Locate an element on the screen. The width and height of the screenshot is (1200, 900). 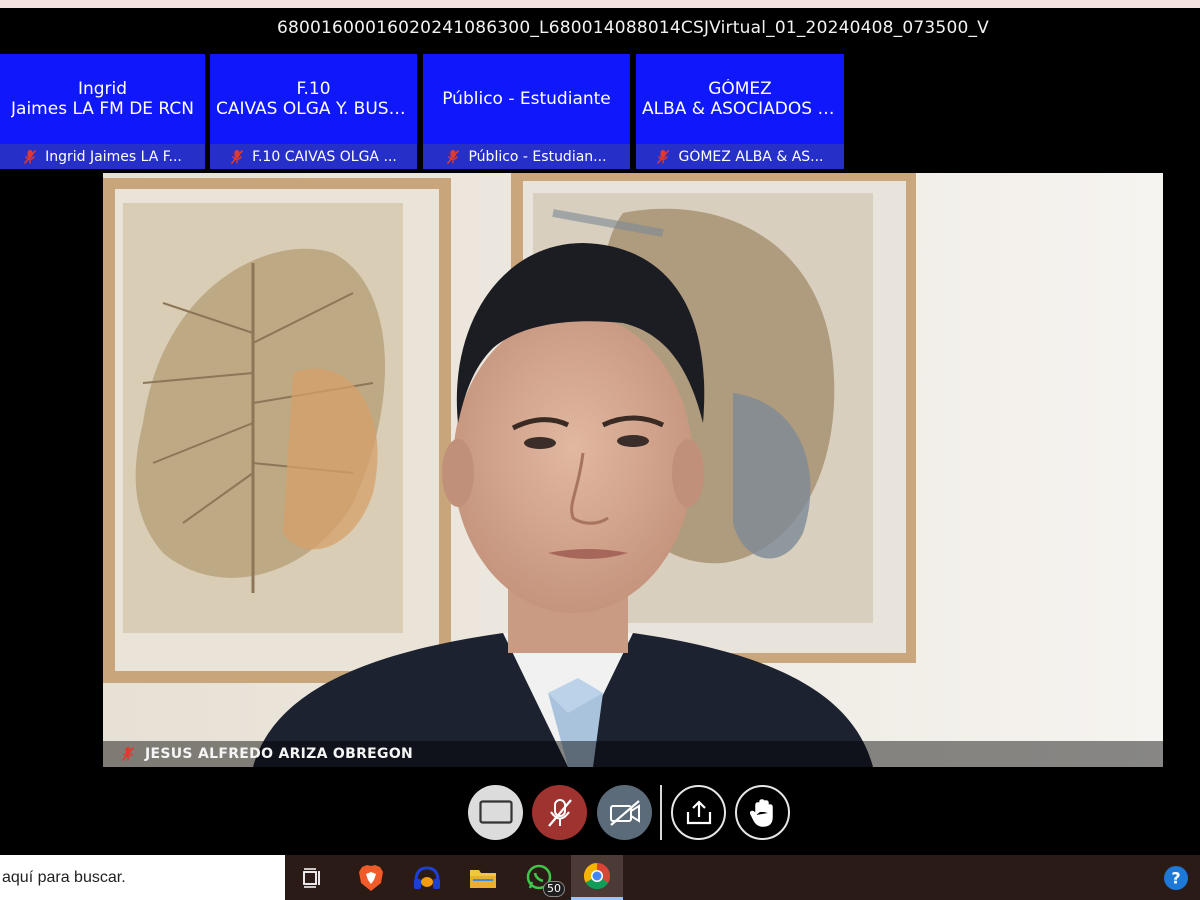
camera-off-icon is located at coordinates (624, 812).